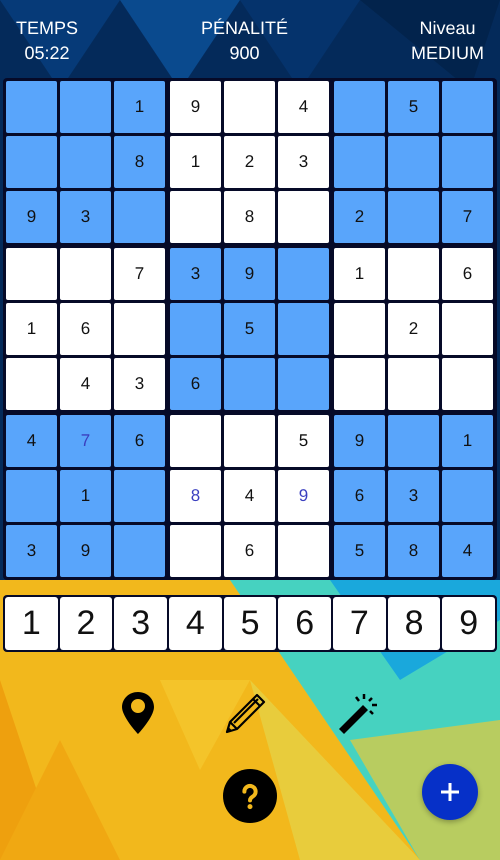 The image size is (500, 860). Describe the element at coordinates (86, 623) in the screenshot. I see `number-key: 2` at that location.